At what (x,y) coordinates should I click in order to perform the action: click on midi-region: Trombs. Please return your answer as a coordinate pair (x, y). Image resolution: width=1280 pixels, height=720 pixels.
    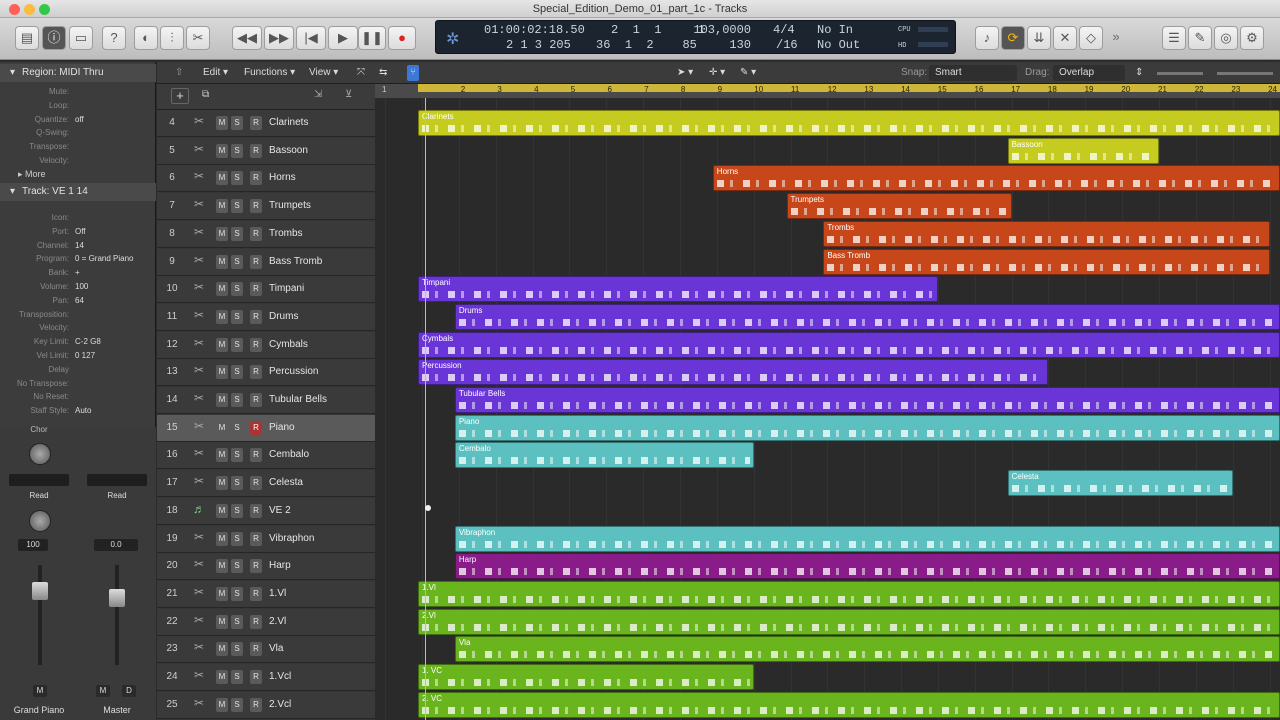
    Looking at the image, I should click on (1046, 233).